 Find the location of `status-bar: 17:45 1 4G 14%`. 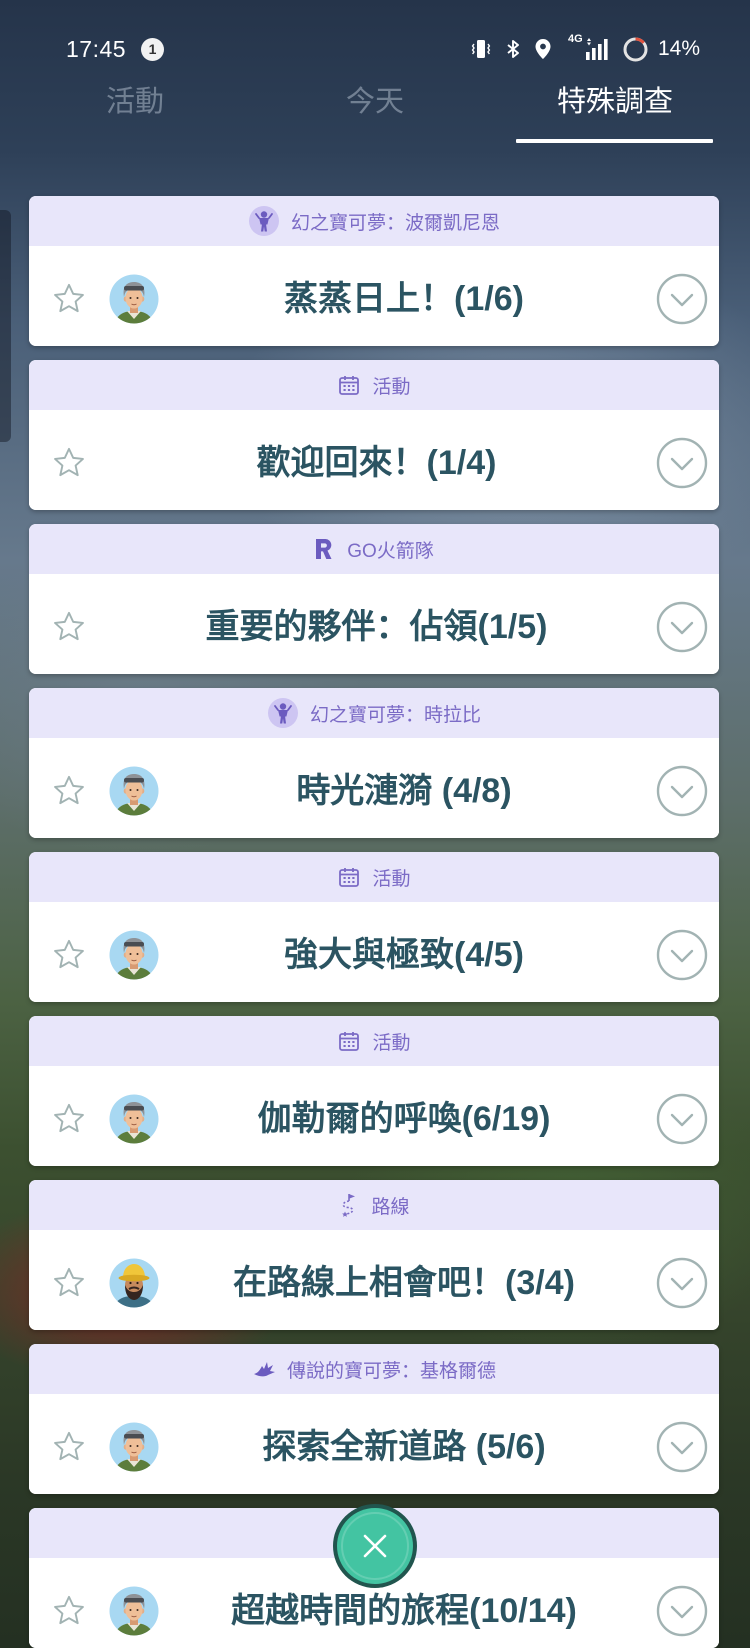

status-bar: 17:45 1 4G 14% is located at coordinates (375, 37).